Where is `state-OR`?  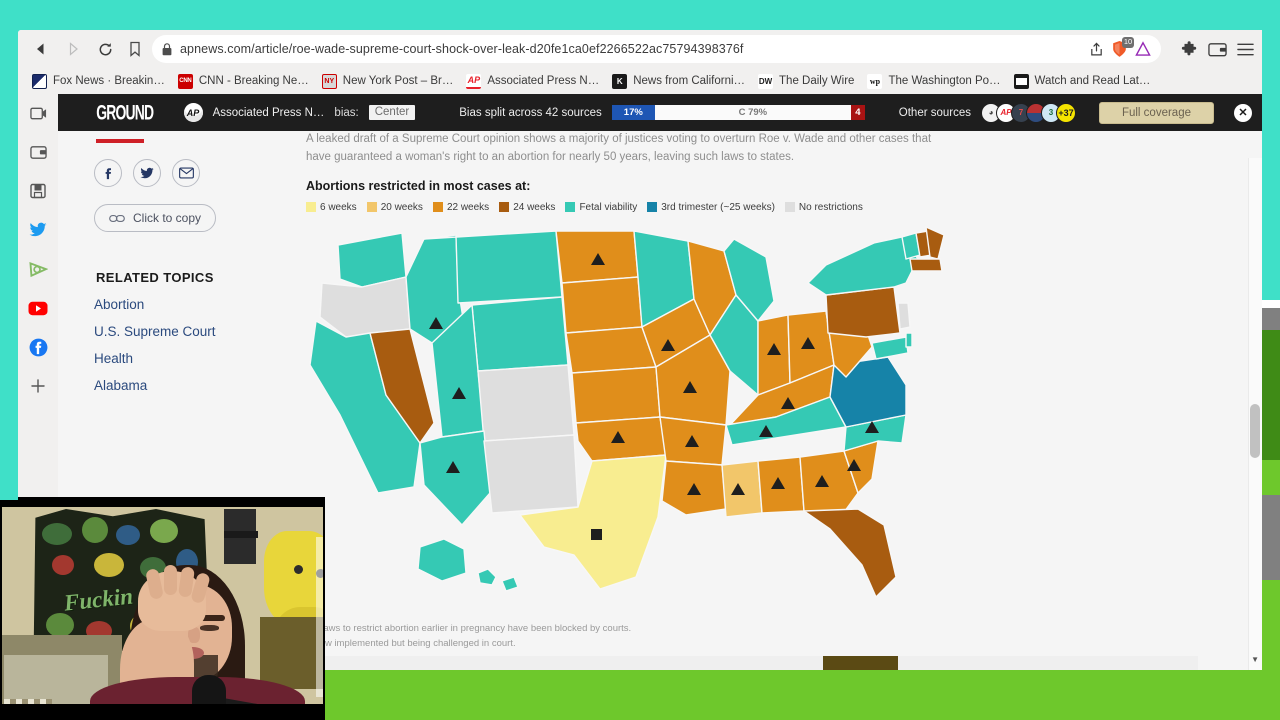
state-OR is located at coordinates (365, 306).